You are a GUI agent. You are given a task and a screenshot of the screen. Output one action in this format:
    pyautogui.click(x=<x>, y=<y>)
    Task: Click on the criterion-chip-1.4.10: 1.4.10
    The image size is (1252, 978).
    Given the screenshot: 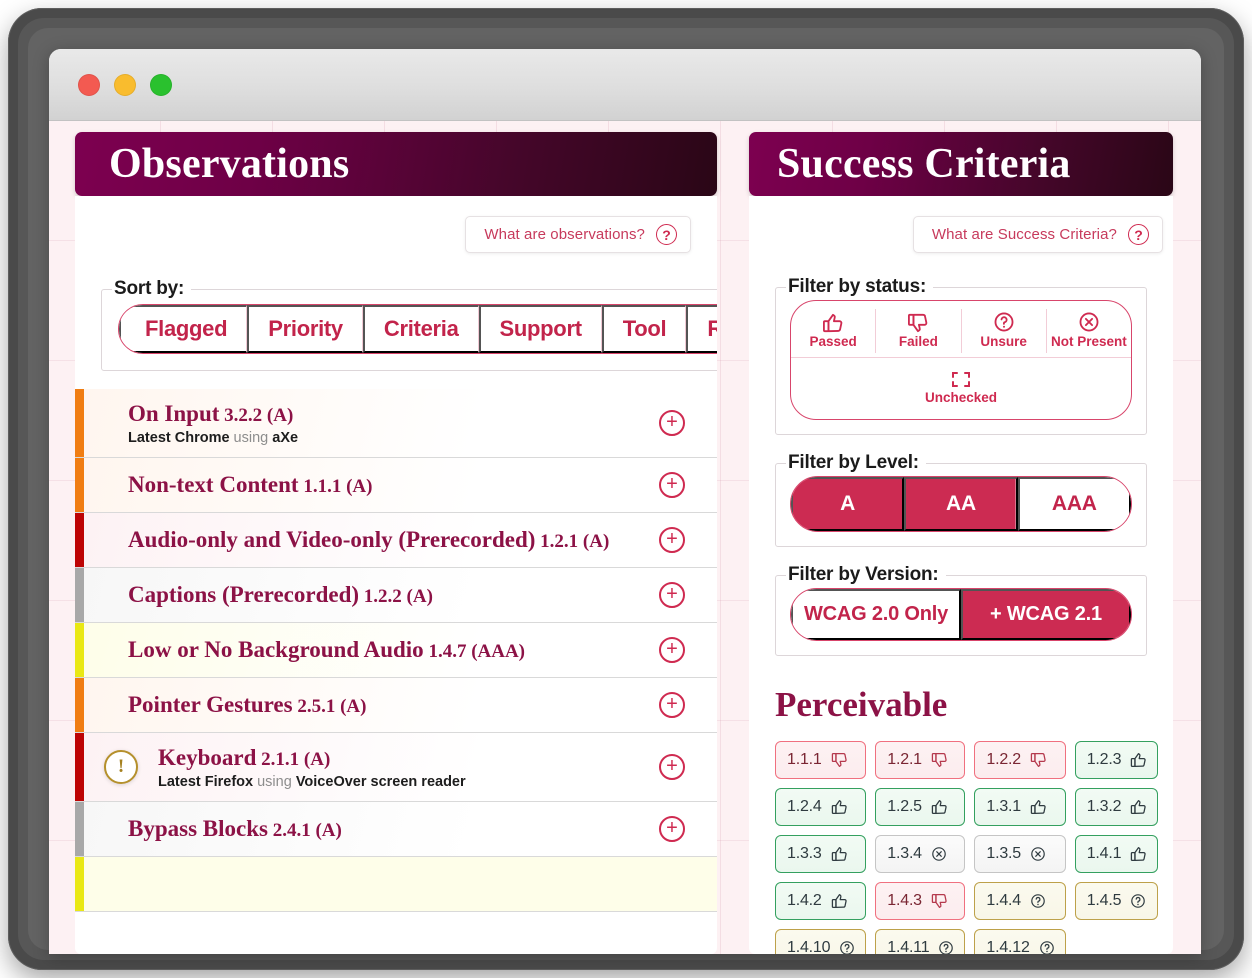 What is the action you would take?
    pyautogui.click(x=821, y=941)
    